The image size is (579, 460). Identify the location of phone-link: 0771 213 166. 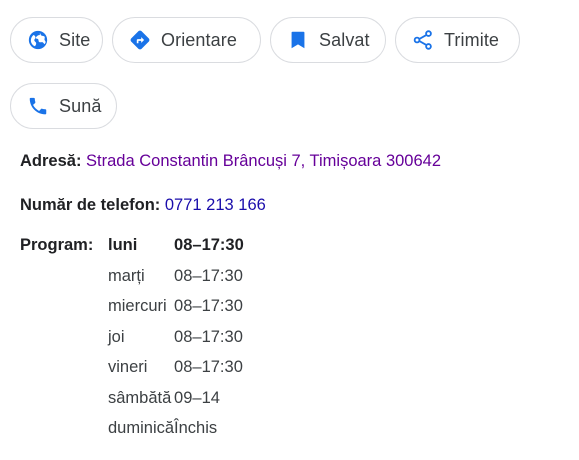
(215, 205).